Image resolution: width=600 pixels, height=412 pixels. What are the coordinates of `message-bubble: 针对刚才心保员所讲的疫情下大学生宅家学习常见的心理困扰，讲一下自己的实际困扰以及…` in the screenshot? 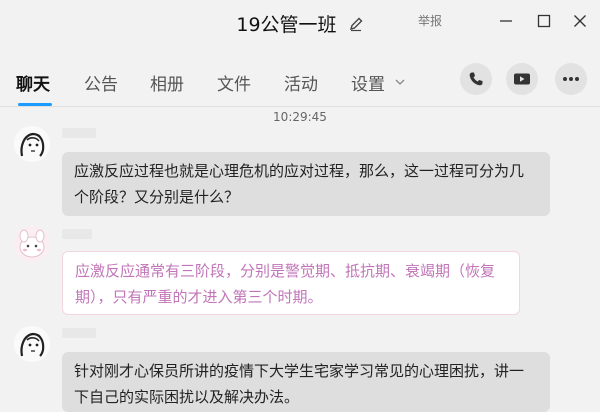 It's located at (306, 382).